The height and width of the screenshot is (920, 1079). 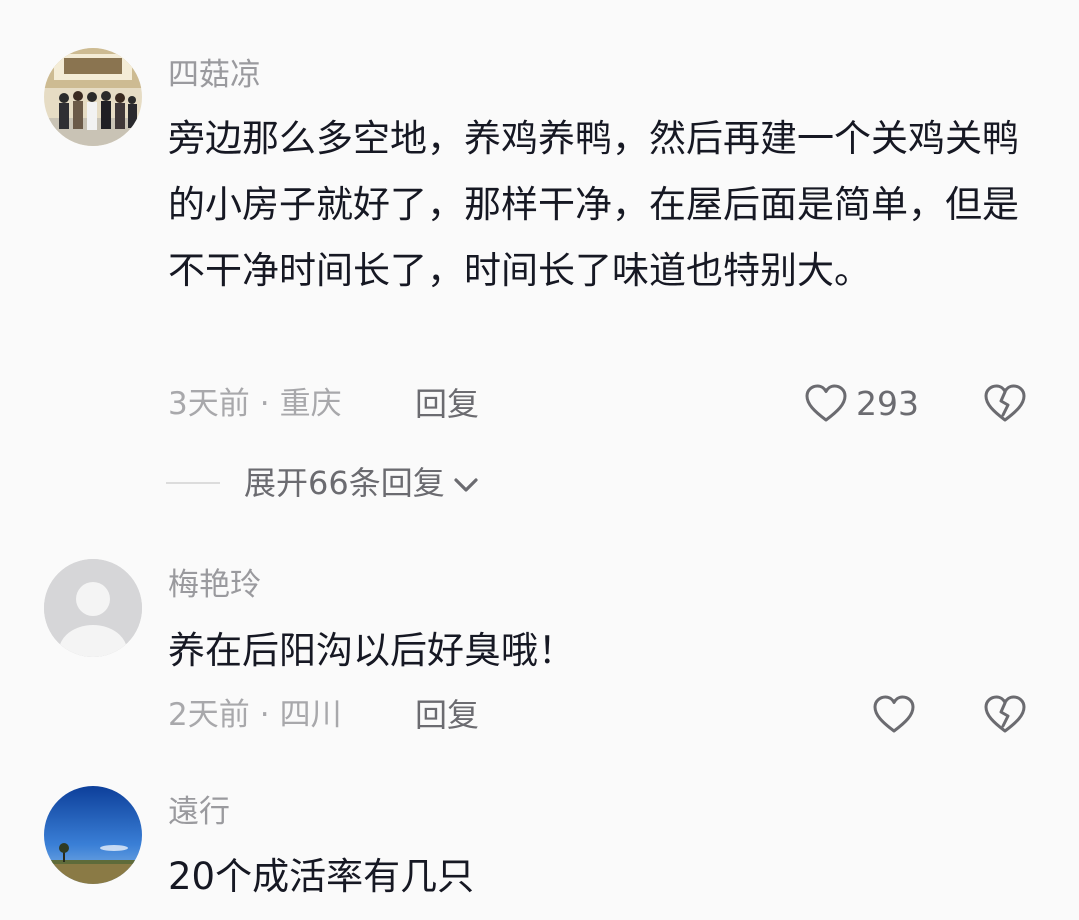 I want to click on expand-replies-button: 展开66条回复, so click(x=323, y=483).